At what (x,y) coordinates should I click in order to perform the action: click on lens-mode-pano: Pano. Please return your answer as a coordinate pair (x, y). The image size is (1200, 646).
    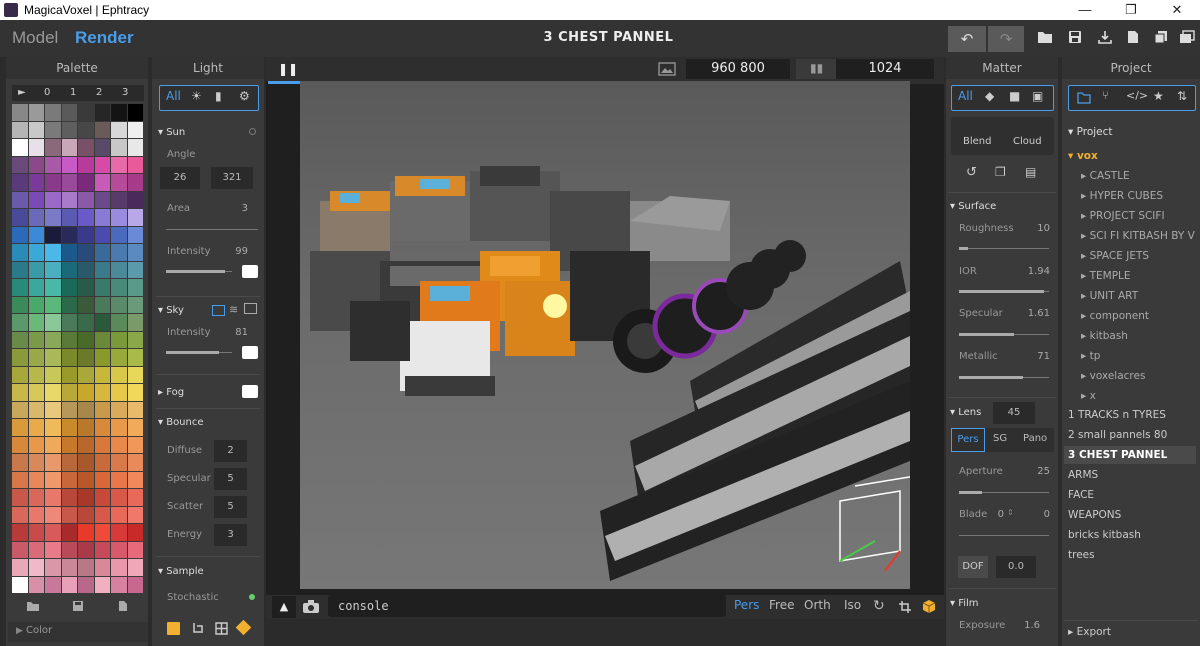
    Looking at the image, I should click on (1035, 438).